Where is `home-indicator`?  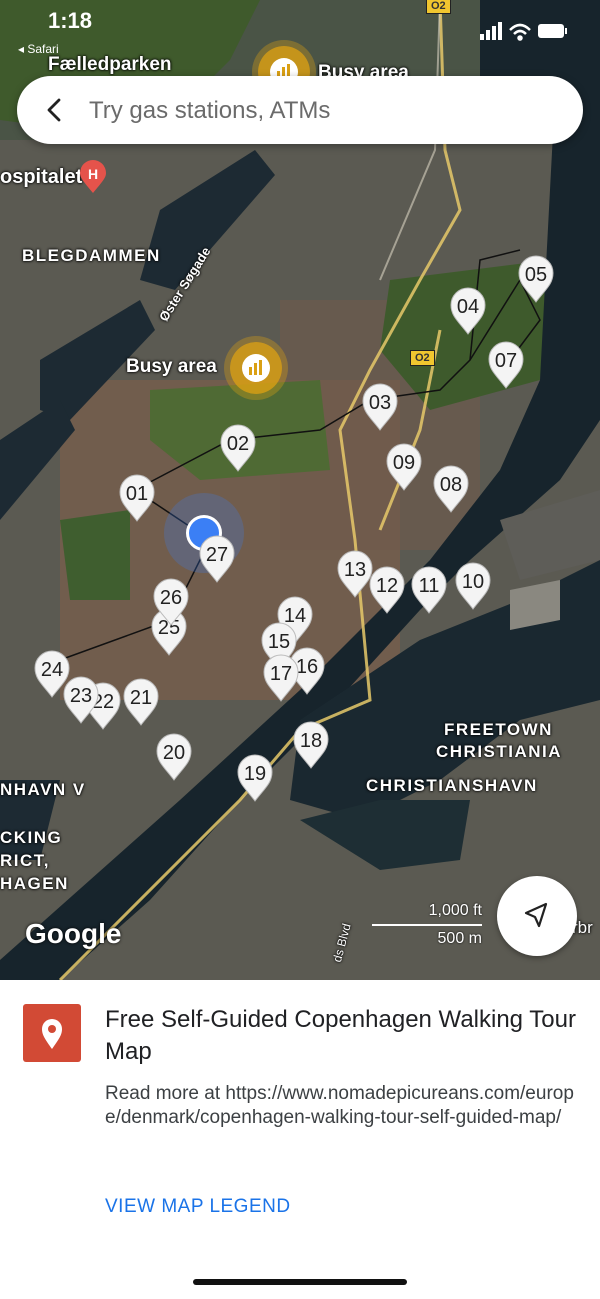
home-indicator is located at coordinates (300, 1282).